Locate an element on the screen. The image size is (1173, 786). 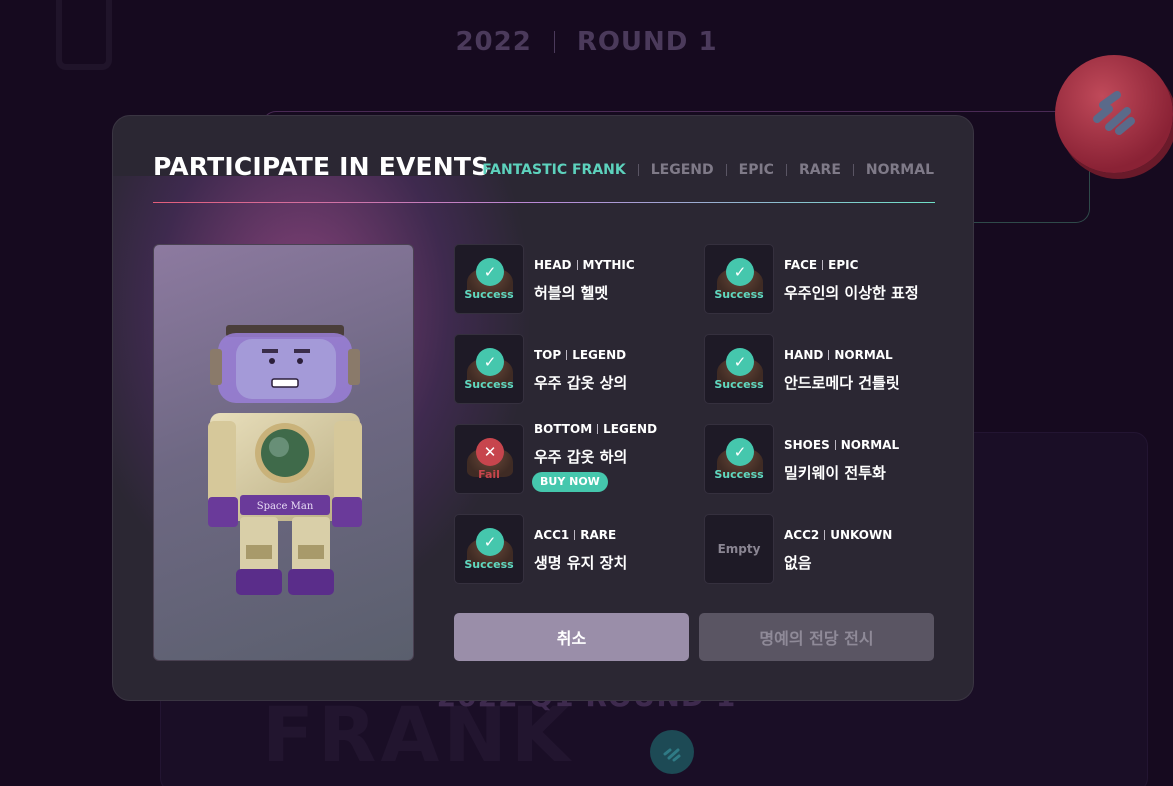
item-meta: ACC1 RARE is located at coordinates (575, 535).